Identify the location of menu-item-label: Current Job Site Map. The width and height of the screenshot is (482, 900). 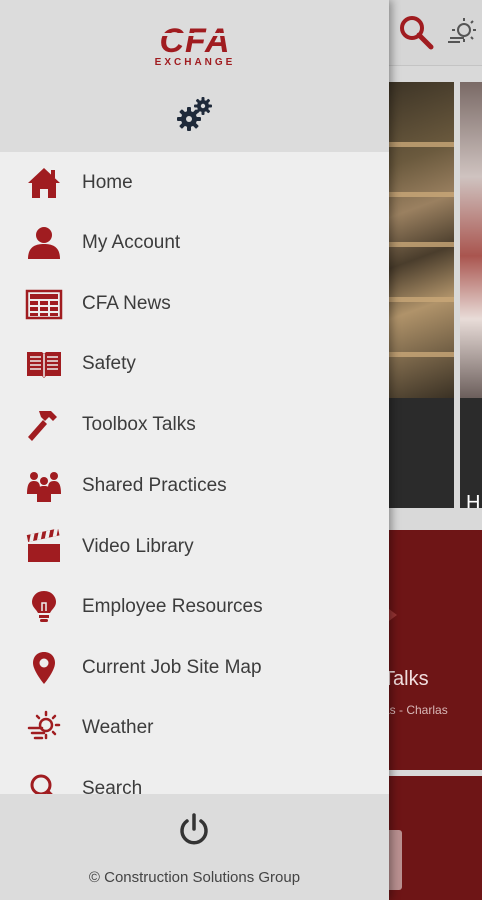
(172, 667).